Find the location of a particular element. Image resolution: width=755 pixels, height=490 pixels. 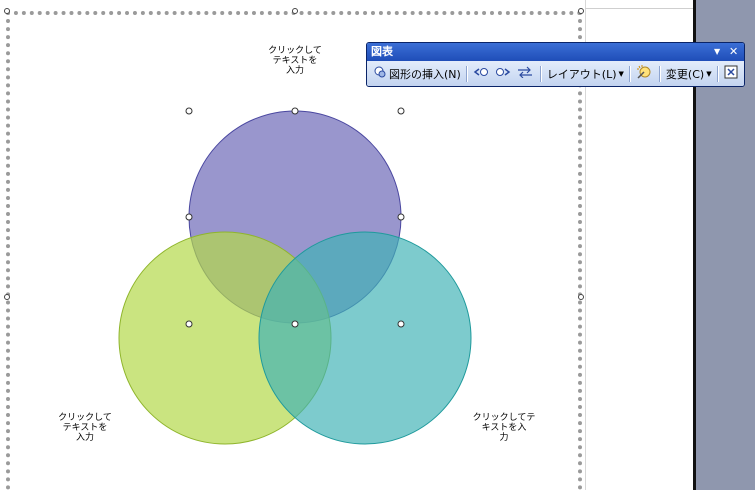

fit-diagram-button is located at coordinates (732, 74).